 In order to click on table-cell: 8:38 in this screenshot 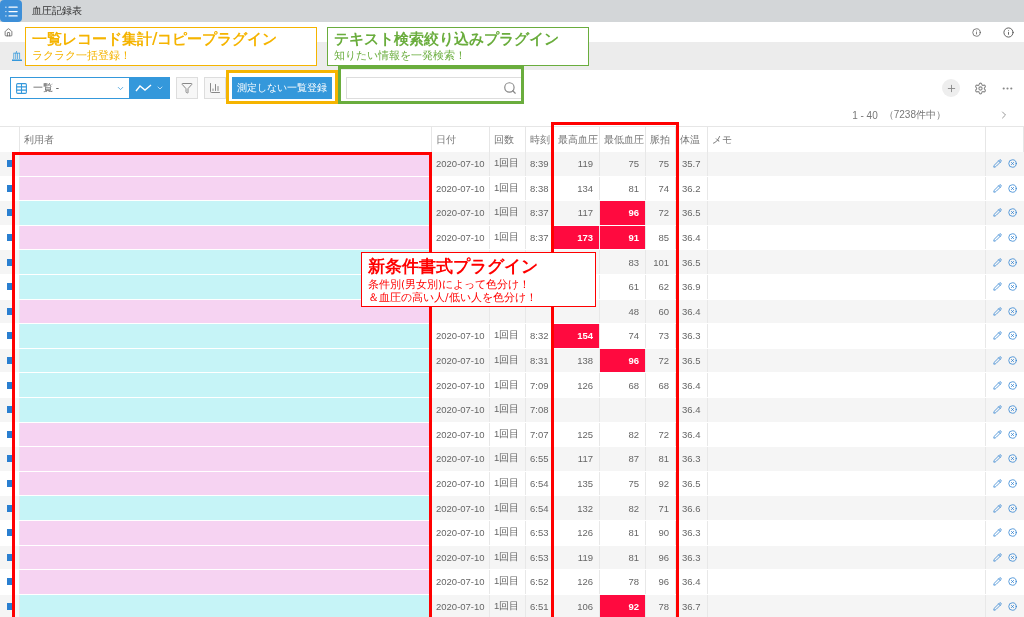, I will do `click(540, 188)`.